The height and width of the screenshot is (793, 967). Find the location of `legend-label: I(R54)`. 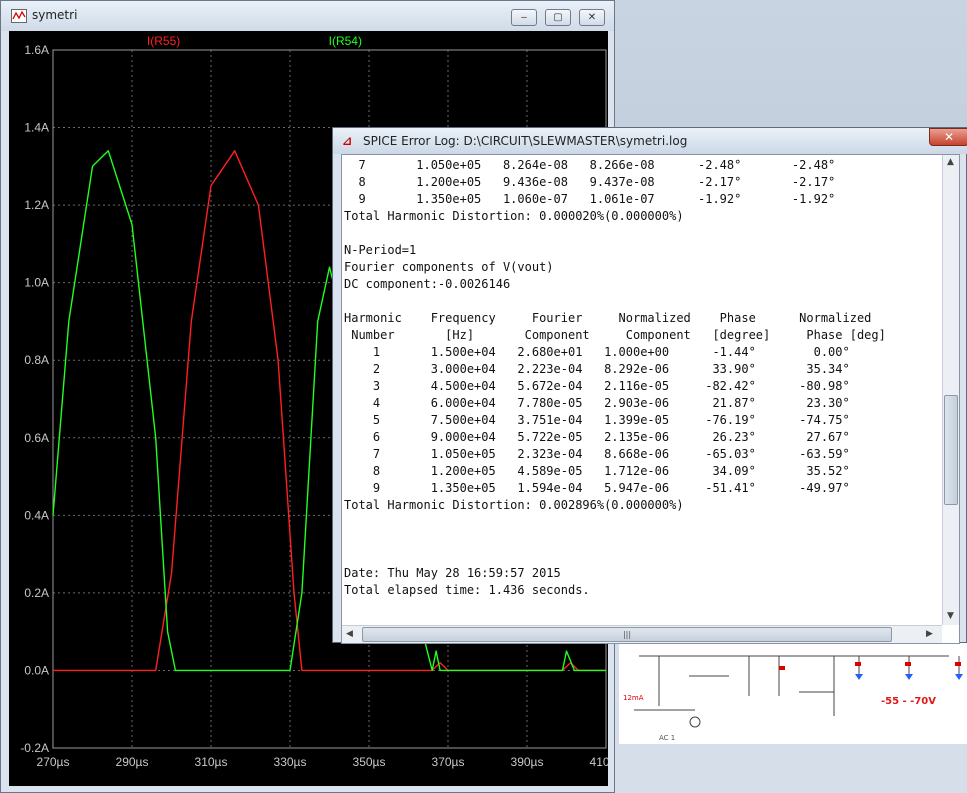

legend-label: I(R54) is located at coordinates (345, 41).